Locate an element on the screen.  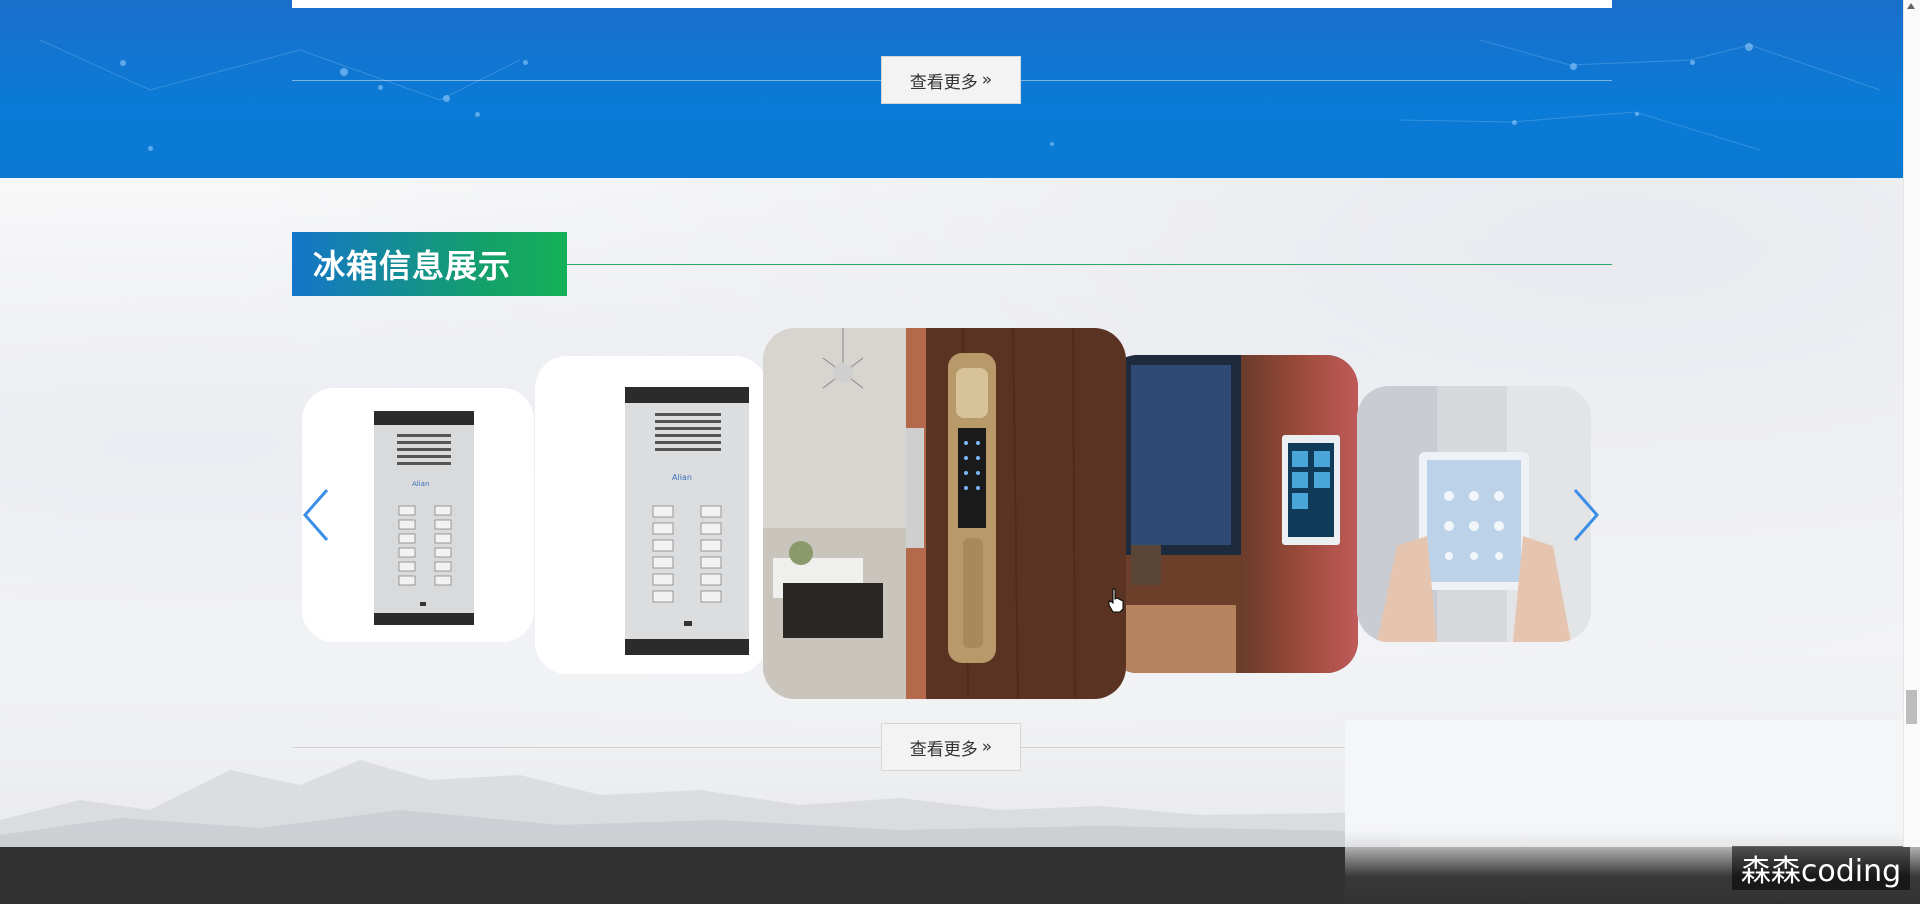
section-title-text: 冰箱信息展示 is located at coordinates (412, 266).